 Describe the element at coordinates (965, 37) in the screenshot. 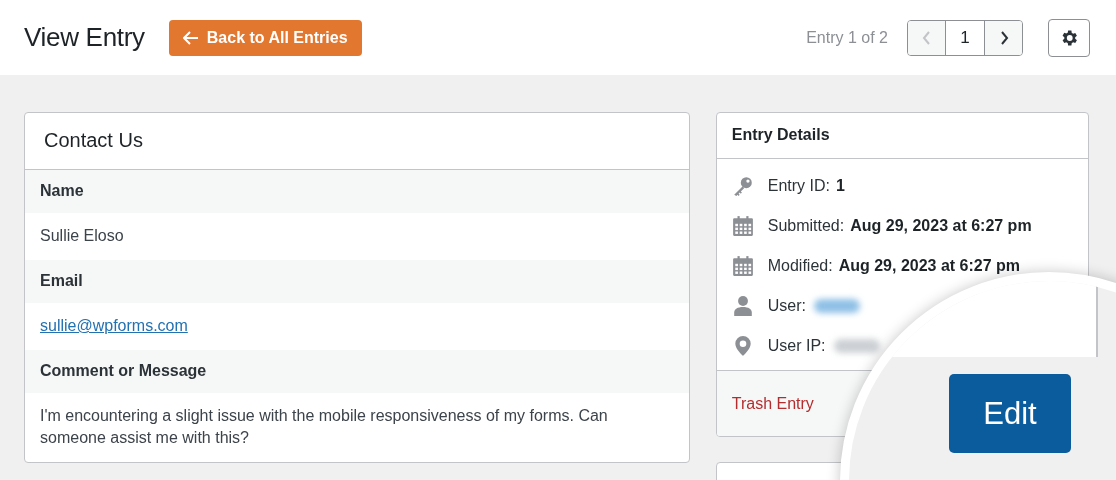

I see `page-number: 1` at that location.